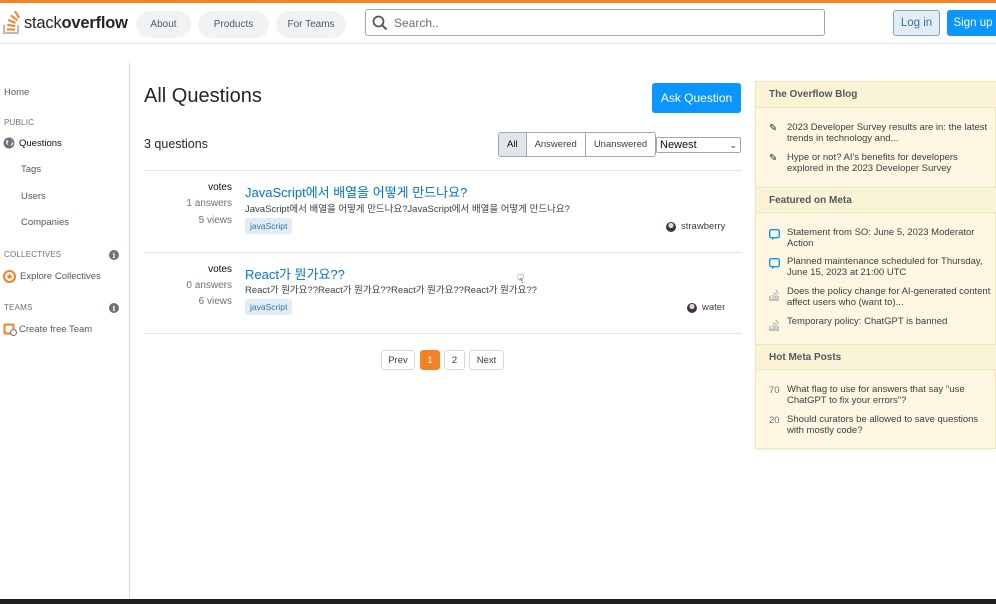  What do you see at coordinates (380, 22) in the screenshot?
I see `search-icon` at bounding box center [380, 22].